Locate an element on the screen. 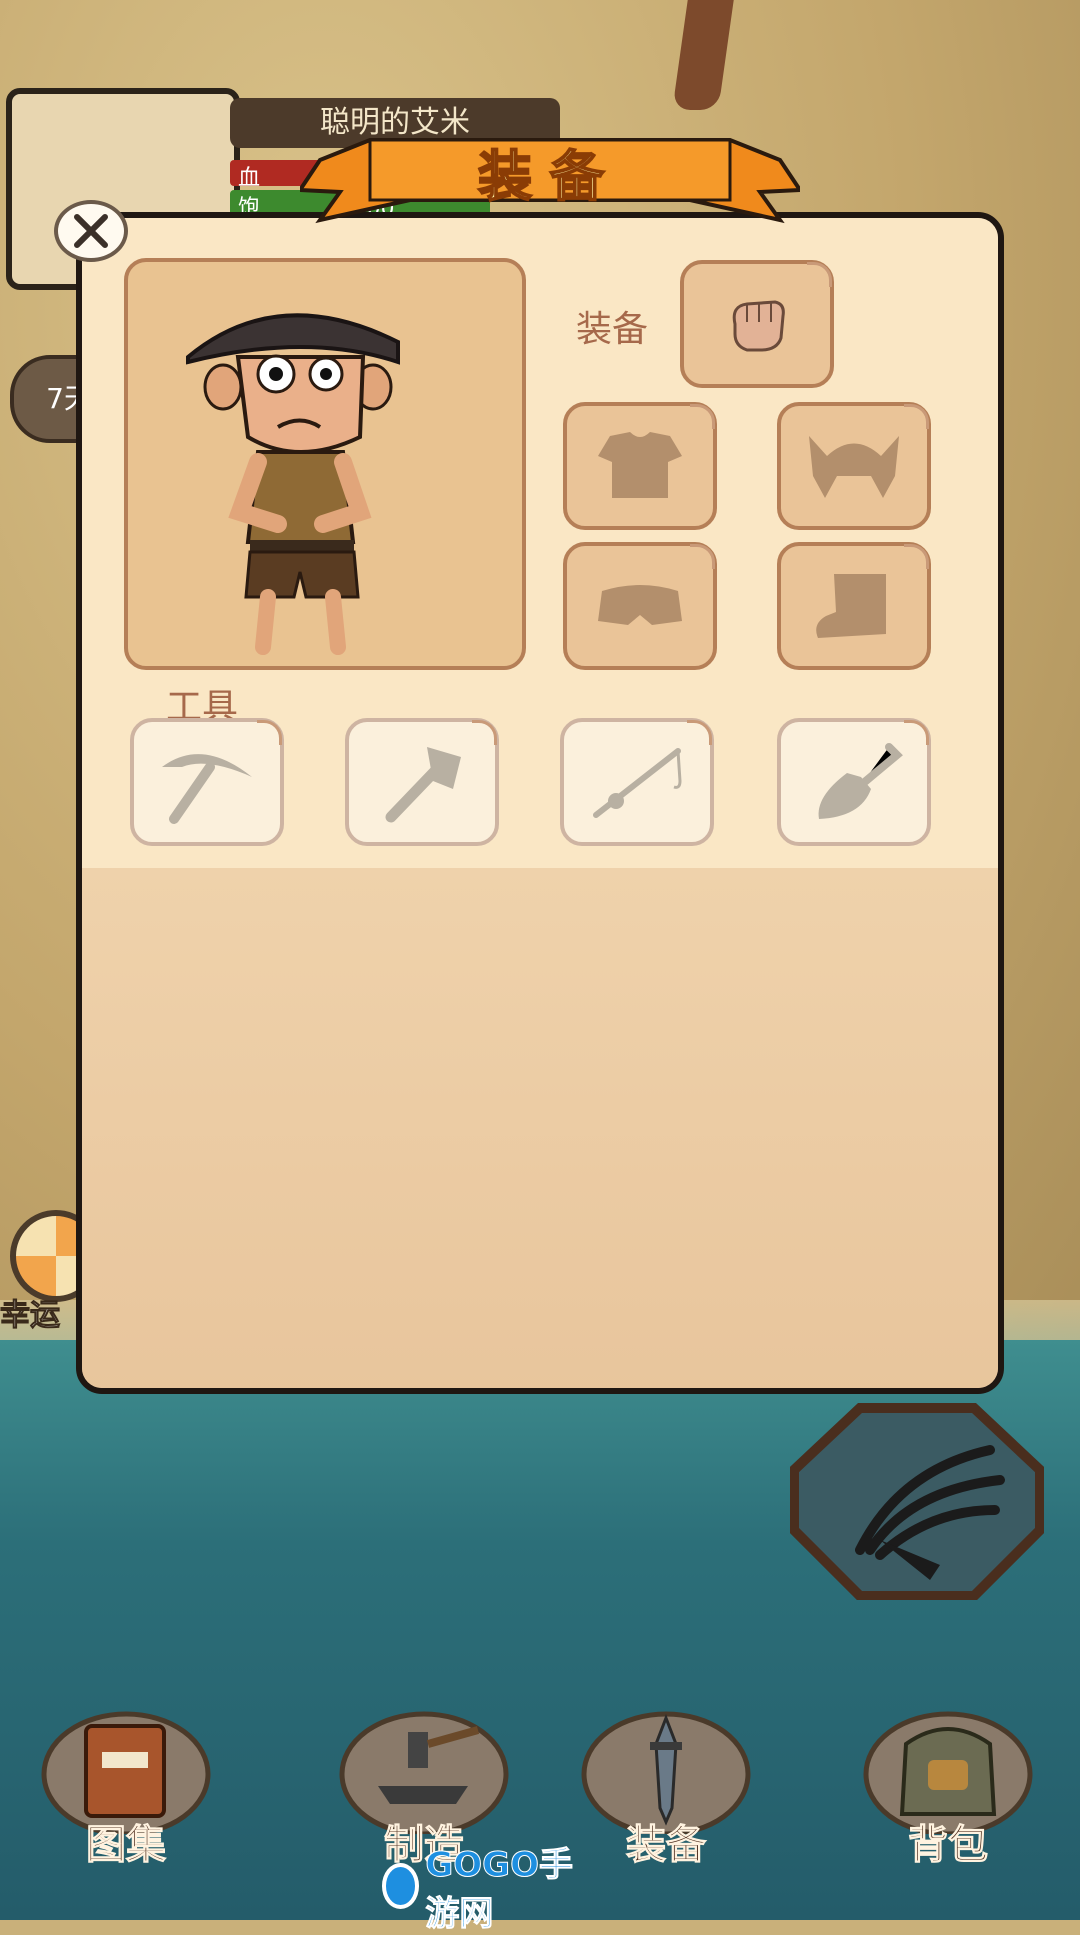 Image resolution: width=1080 pixels, height=1935 pixels. nav-collection-label: 图集 is located at coordinates (126, 1845).